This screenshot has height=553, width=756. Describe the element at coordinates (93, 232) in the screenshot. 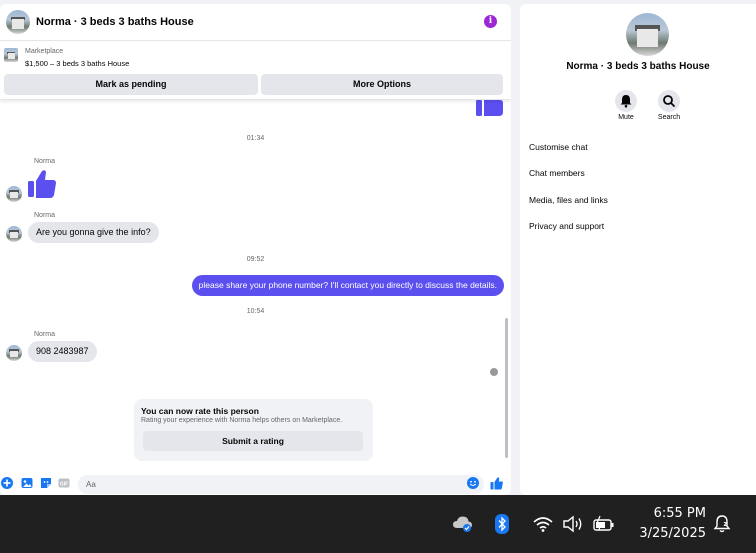

I see `incoming-message: Are you gonna give the info?` at that location.